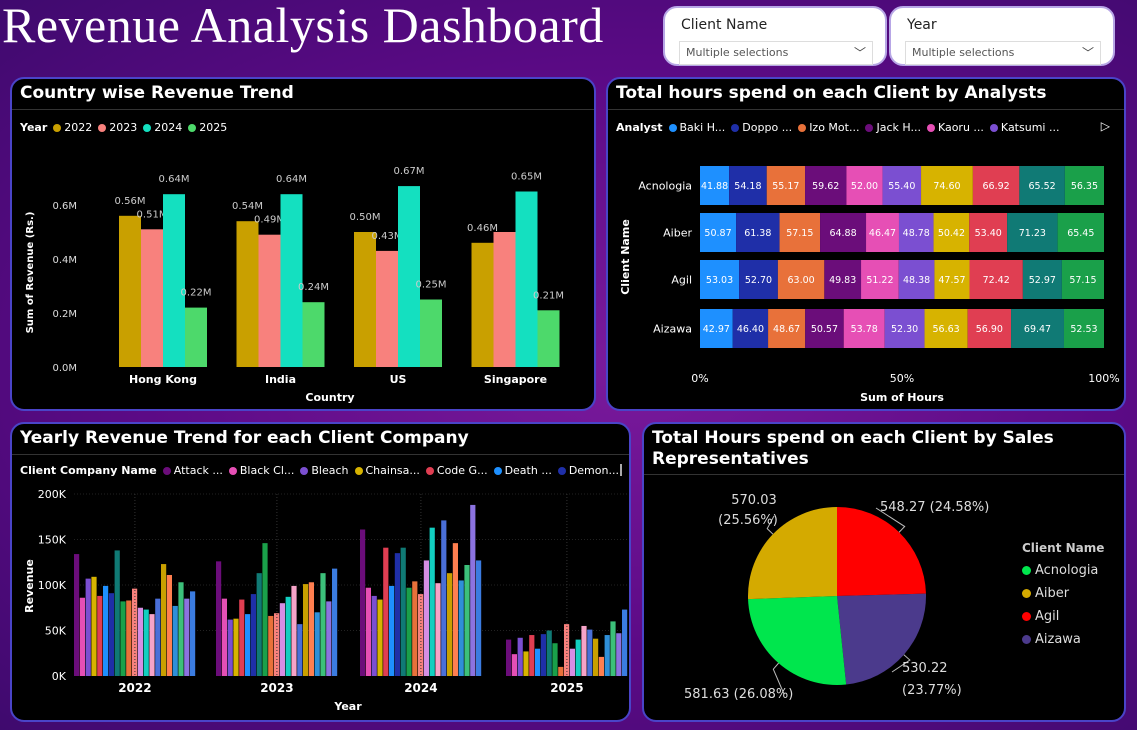 The width and height of the screenshot is (1137, 730). What do you see at coordinates (1042, 280) in the screenshot?
I see `segment-label: 52.97` at bounding box center [1042, 280].